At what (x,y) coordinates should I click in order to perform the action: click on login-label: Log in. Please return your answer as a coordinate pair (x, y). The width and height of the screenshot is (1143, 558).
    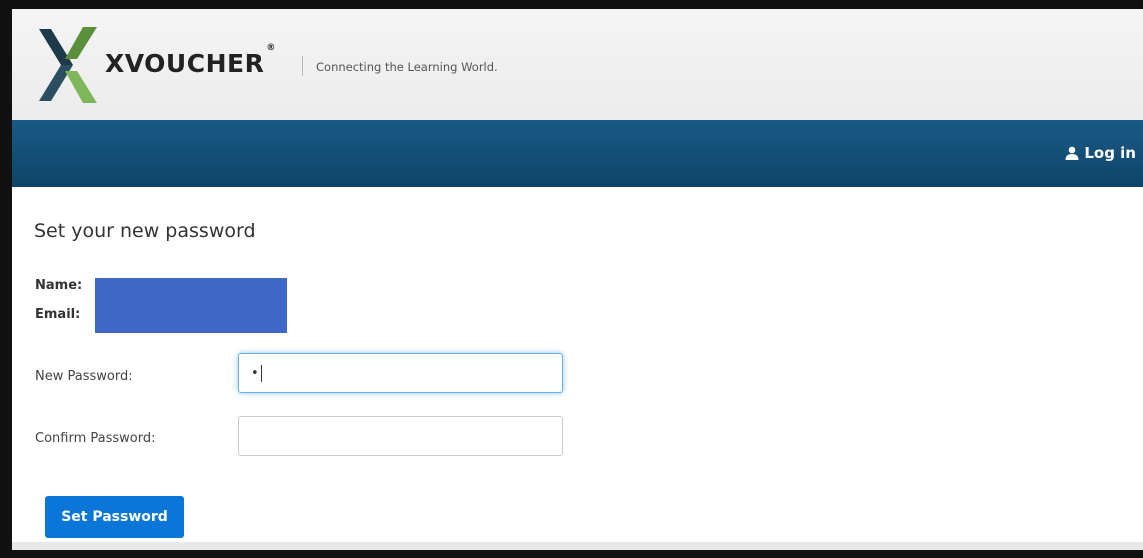
    Looking at the image, I should click on (1110, 153).